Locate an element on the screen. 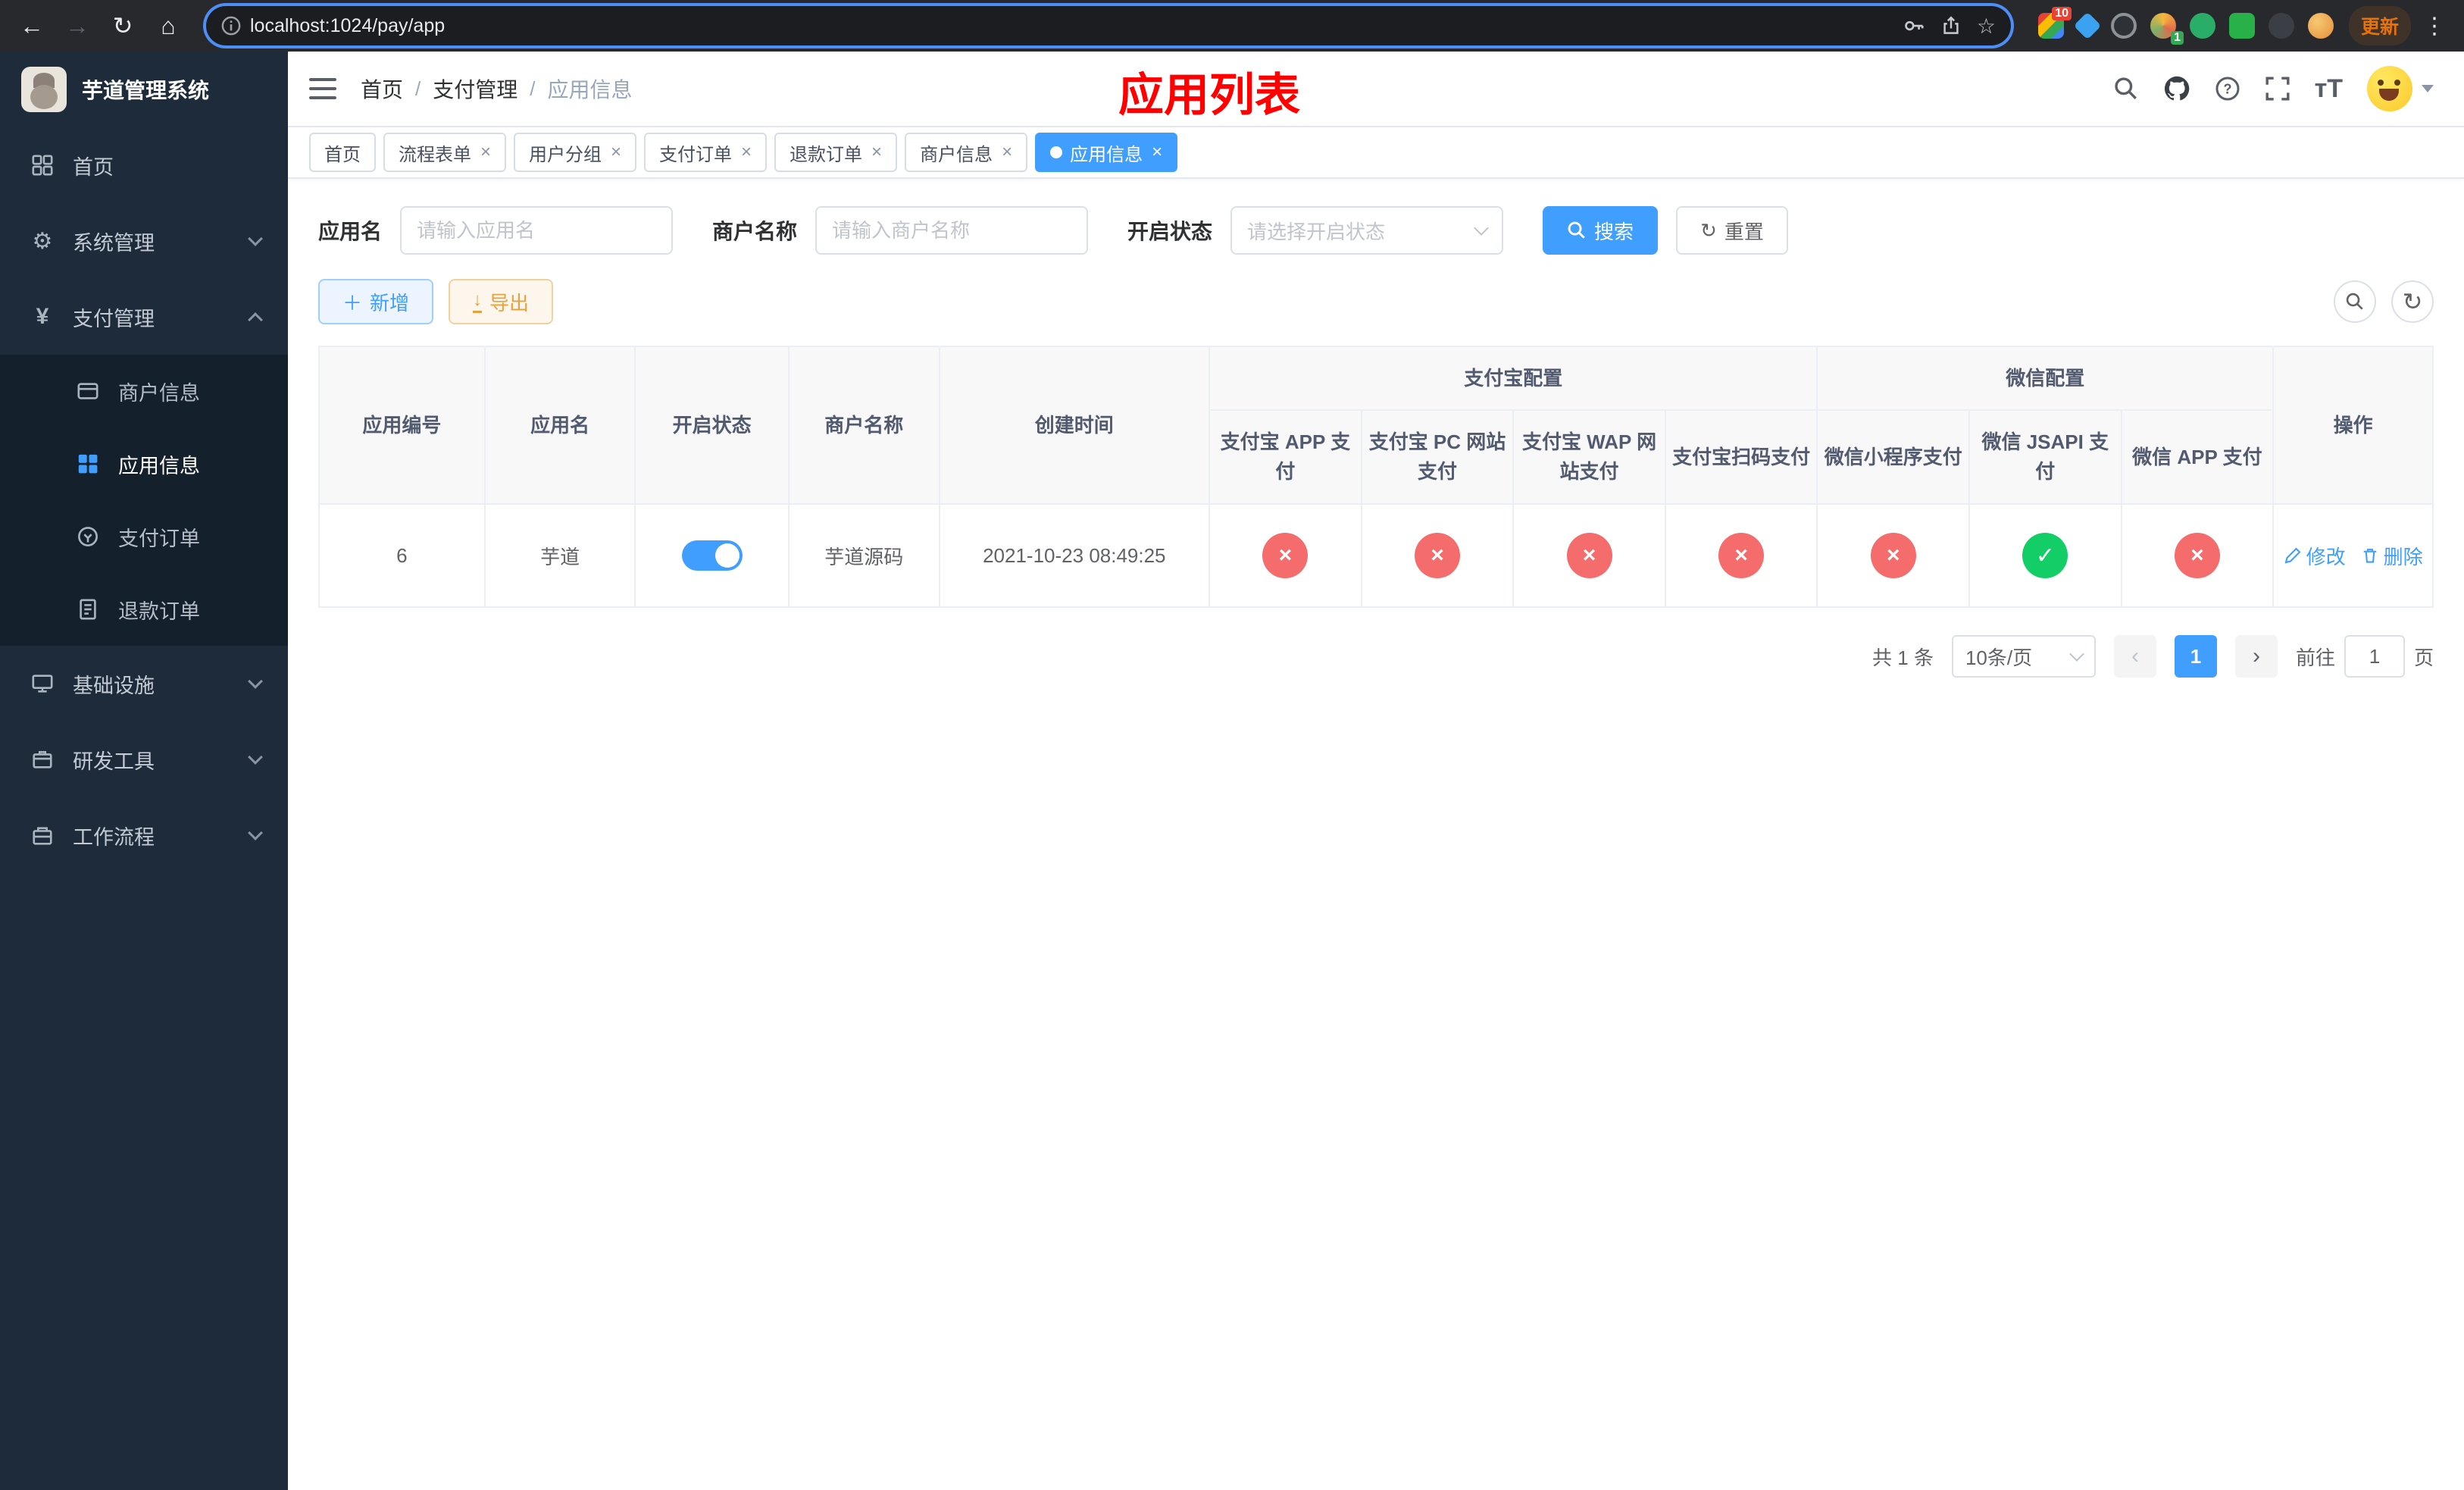 The height and width of the screenshot is (1490, 2464). sidebar-item-system: ⚙ 系统管理 is located at coordinates (144, 241).